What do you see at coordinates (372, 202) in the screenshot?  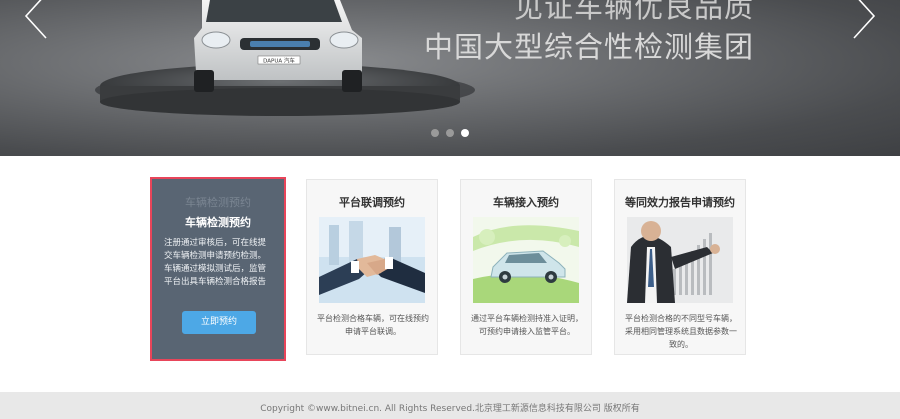 I see `card-title: 平台联调预约` at bounding box center [372, 202].